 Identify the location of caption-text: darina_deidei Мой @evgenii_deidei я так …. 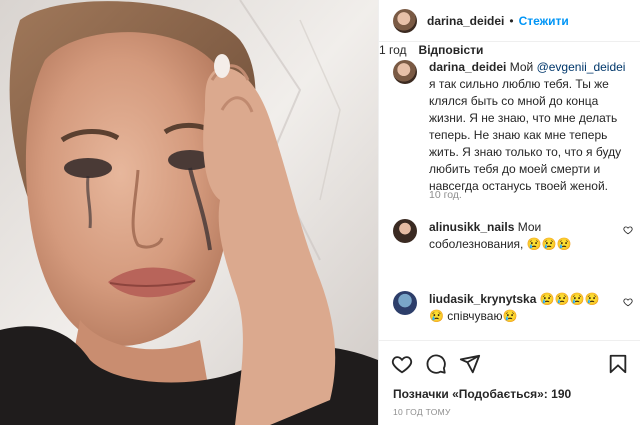
(530, 127).